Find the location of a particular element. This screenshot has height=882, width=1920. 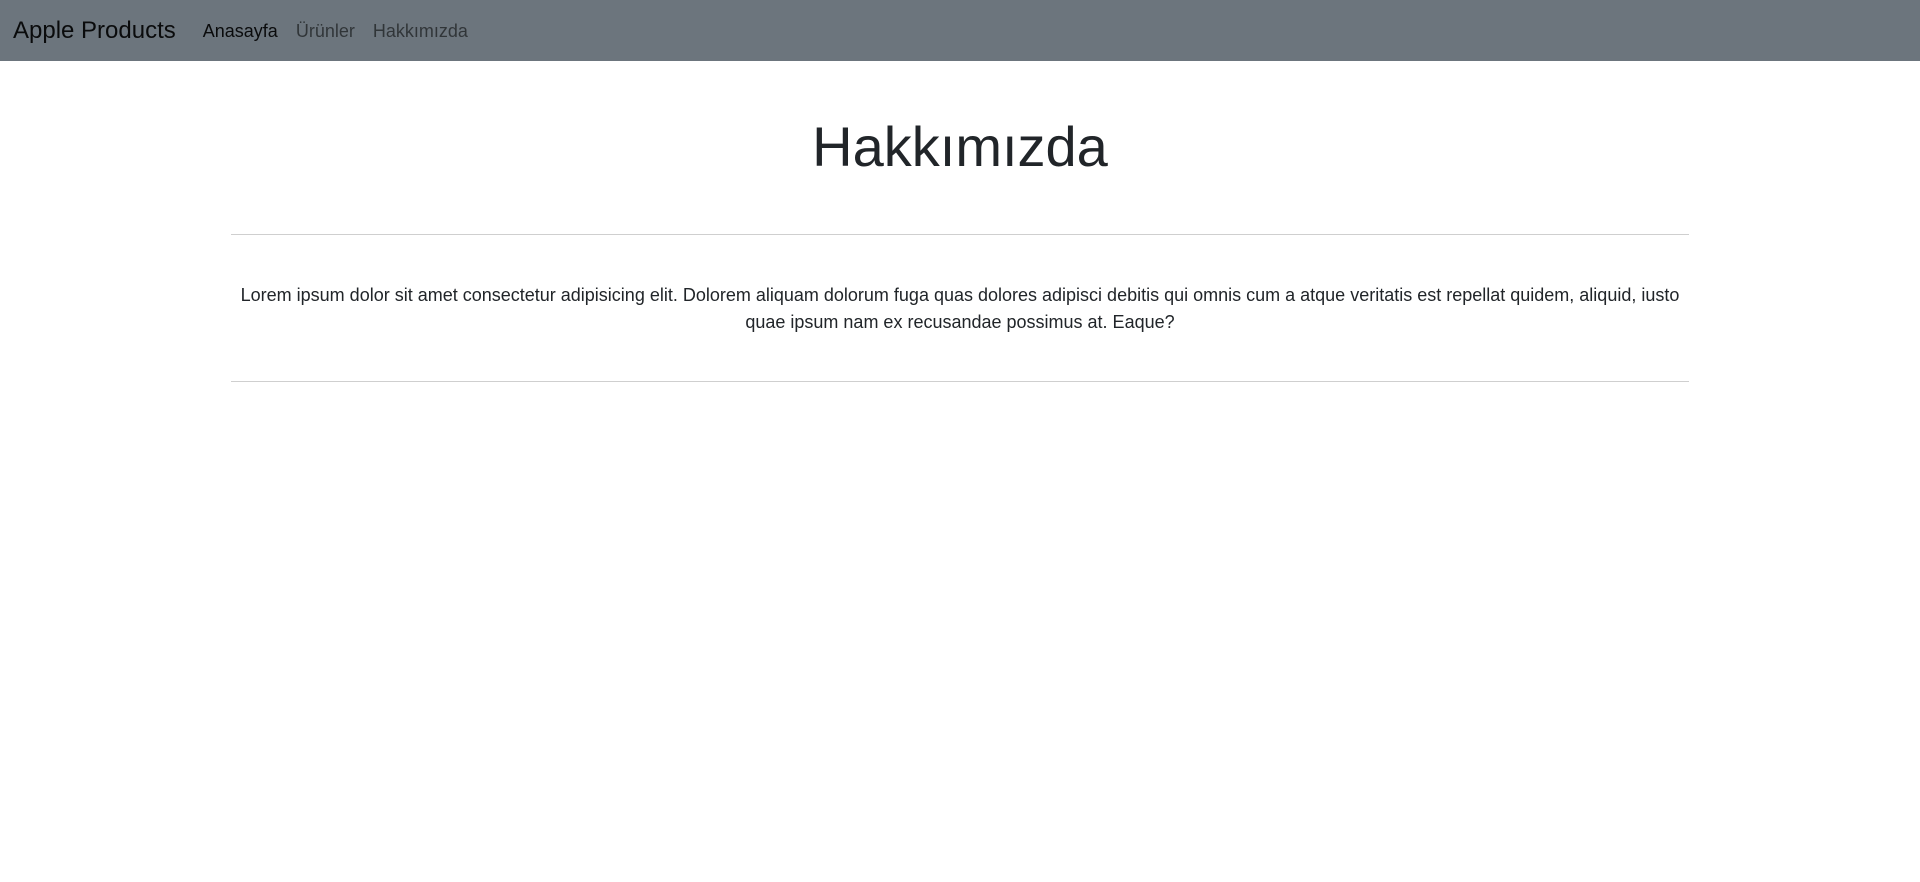

navbar-brand: Apple Products is located at coordinates (94, 30).